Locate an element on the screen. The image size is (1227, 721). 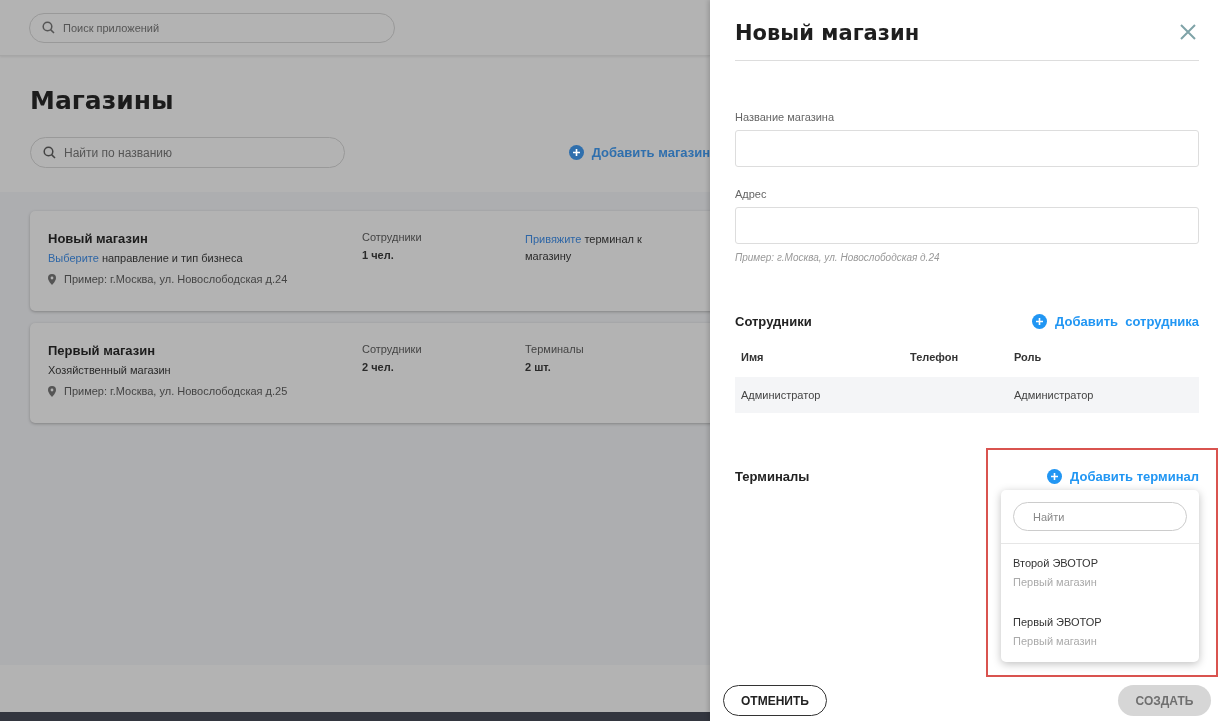
dropdown-search-field: Найти is located at coordinates (1100, 516).